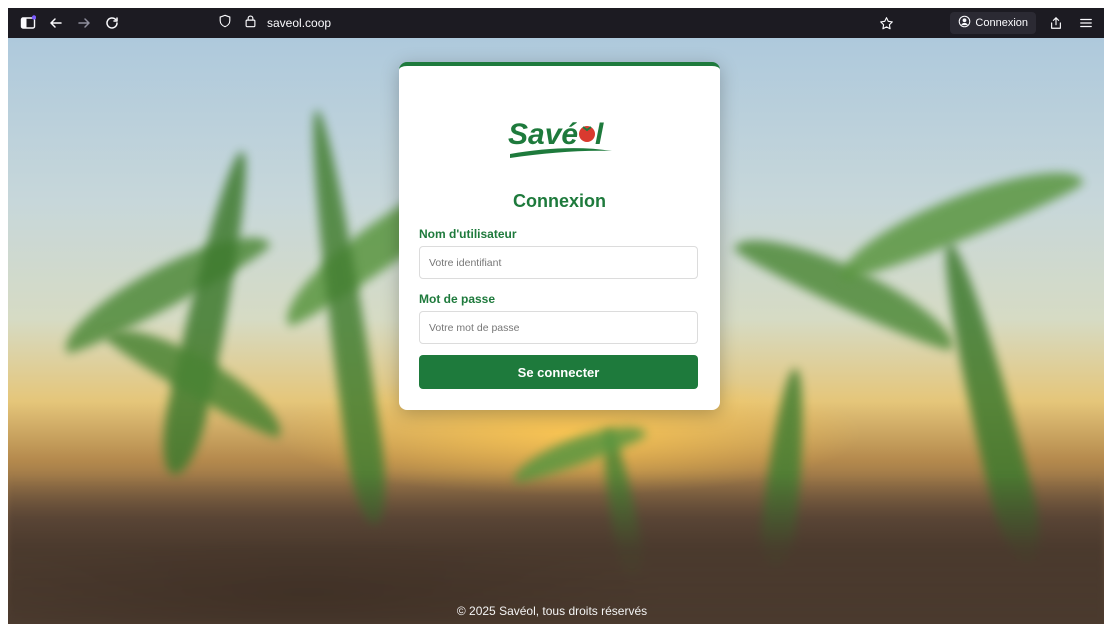 This screenshot has height=624, width=1104. I want to click on url-text: saveol.coop, so click(299, 23).